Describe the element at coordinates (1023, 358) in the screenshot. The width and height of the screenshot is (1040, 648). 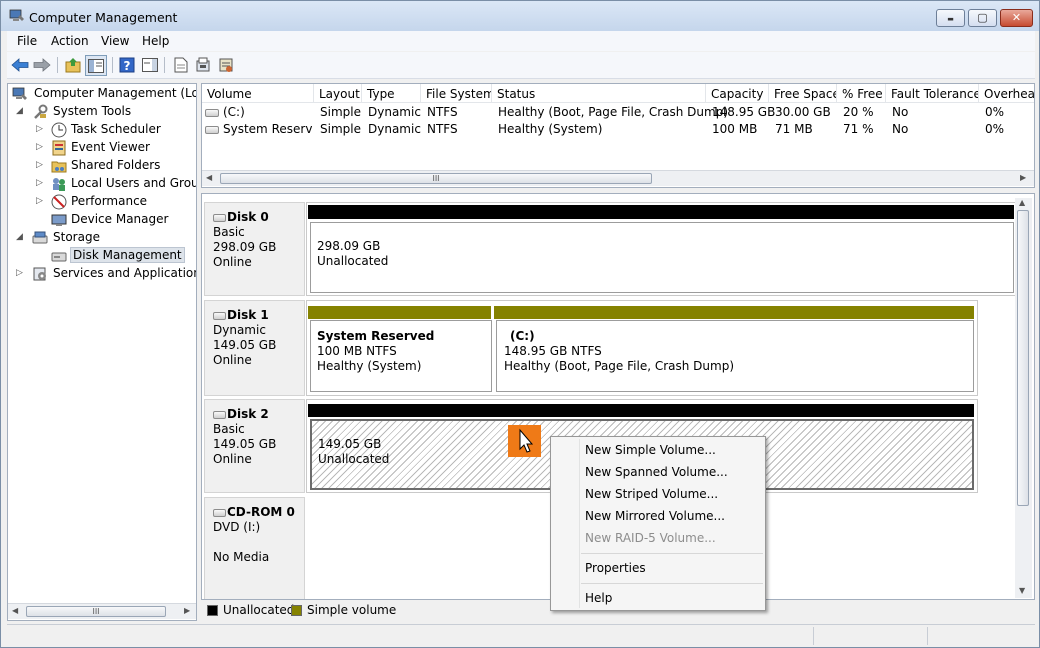
I see `scrollbar-thumb` at that location.